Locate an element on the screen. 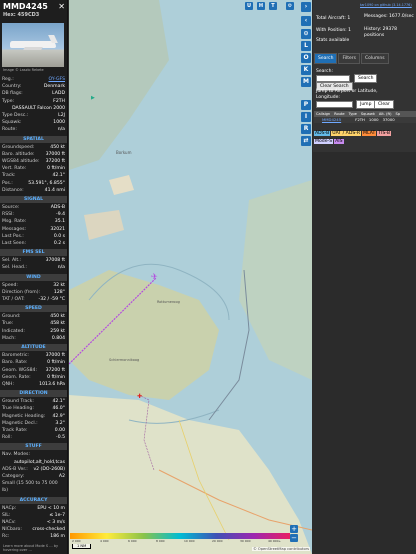  direction-value: 3.2° is located at coordinates (60, 423).